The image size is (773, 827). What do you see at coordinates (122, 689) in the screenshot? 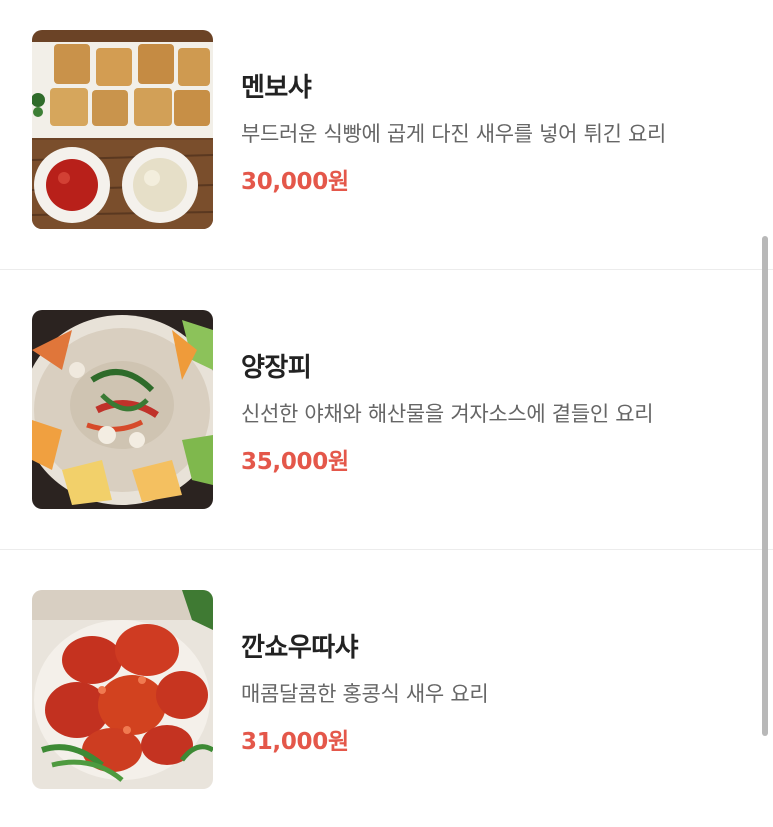
I see `kkanshou-shrimp-photo` at bounding box center [122, 689].